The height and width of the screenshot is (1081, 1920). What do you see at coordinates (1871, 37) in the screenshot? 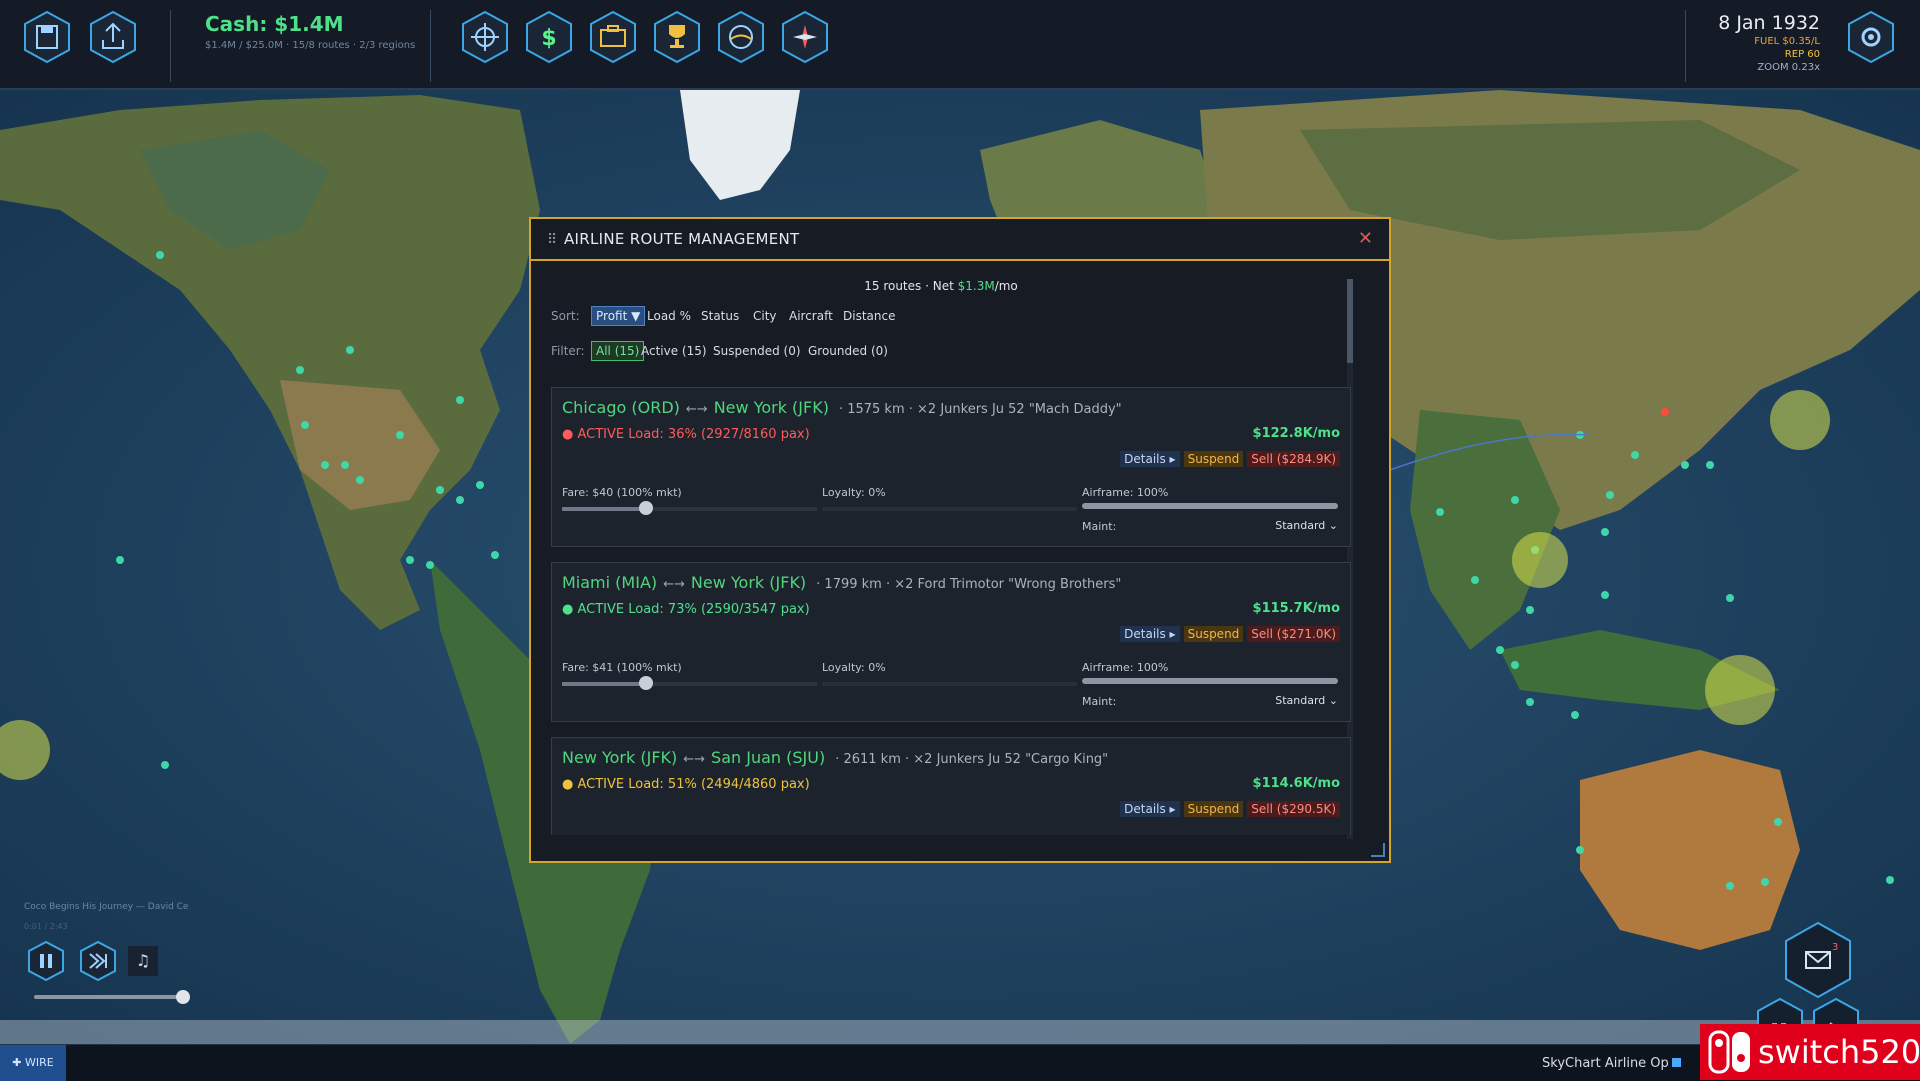
I see `settings-icon` at bounding box center [1871, 37].